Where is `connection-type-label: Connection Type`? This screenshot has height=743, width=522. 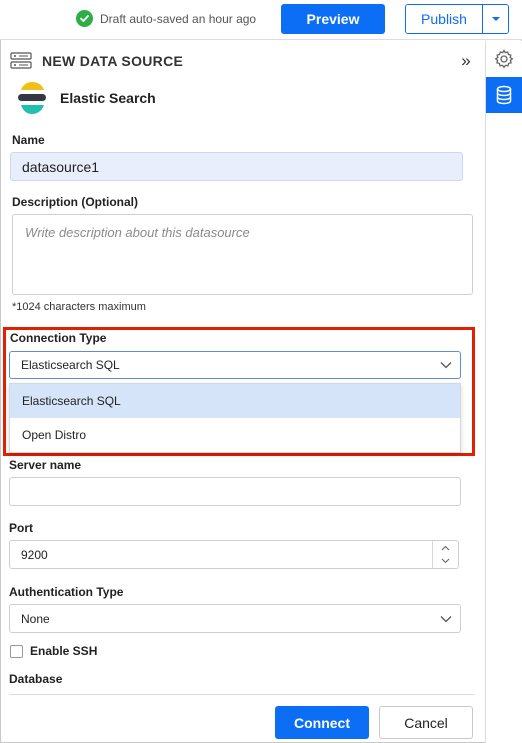
connection-type-label: Connection Type is located at coordinates (58, 338).